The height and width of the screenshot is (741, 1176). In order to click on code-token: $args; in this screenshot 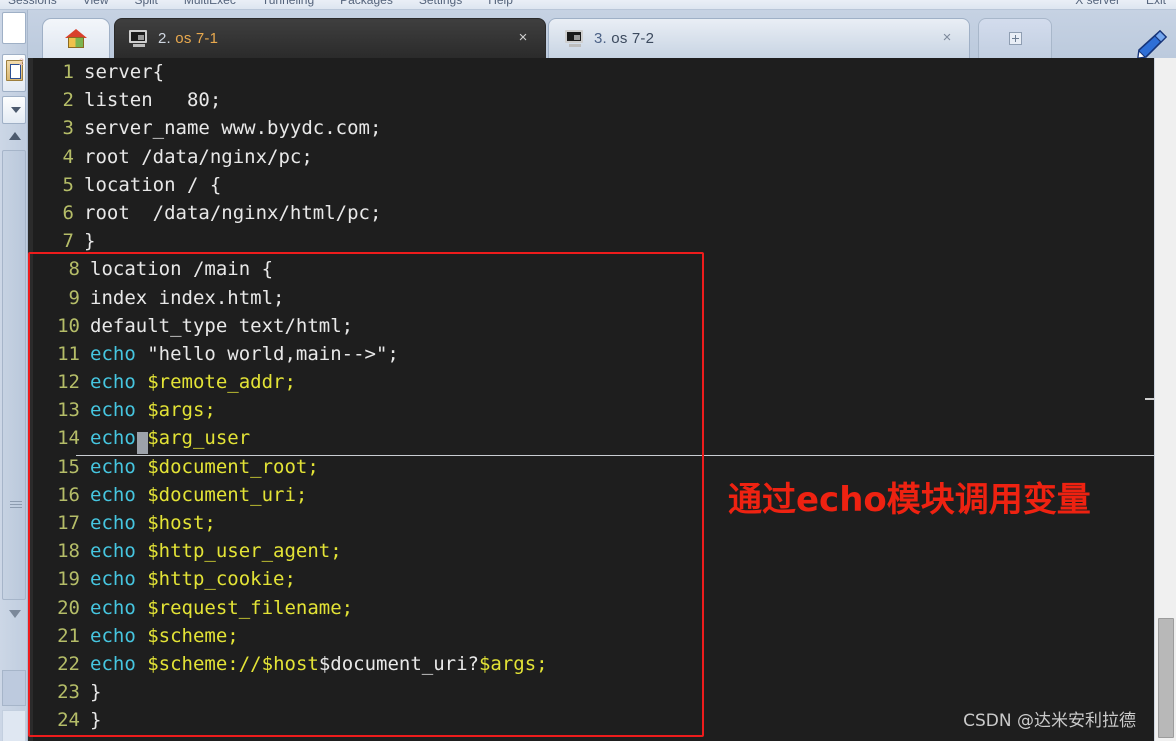, I will do `click(513, 663)`.